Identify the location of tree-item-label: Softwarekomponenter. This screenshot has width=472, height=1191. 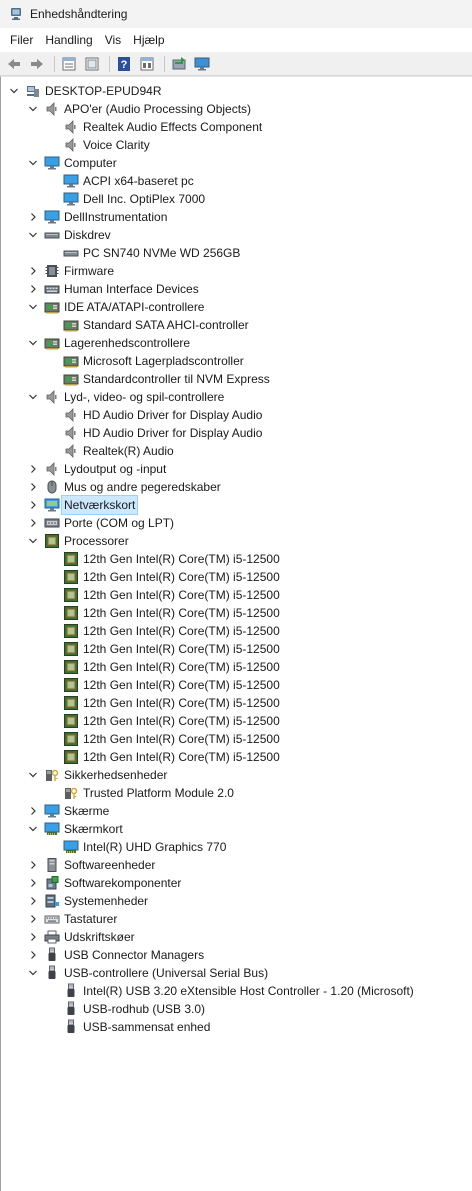
(123, 883).